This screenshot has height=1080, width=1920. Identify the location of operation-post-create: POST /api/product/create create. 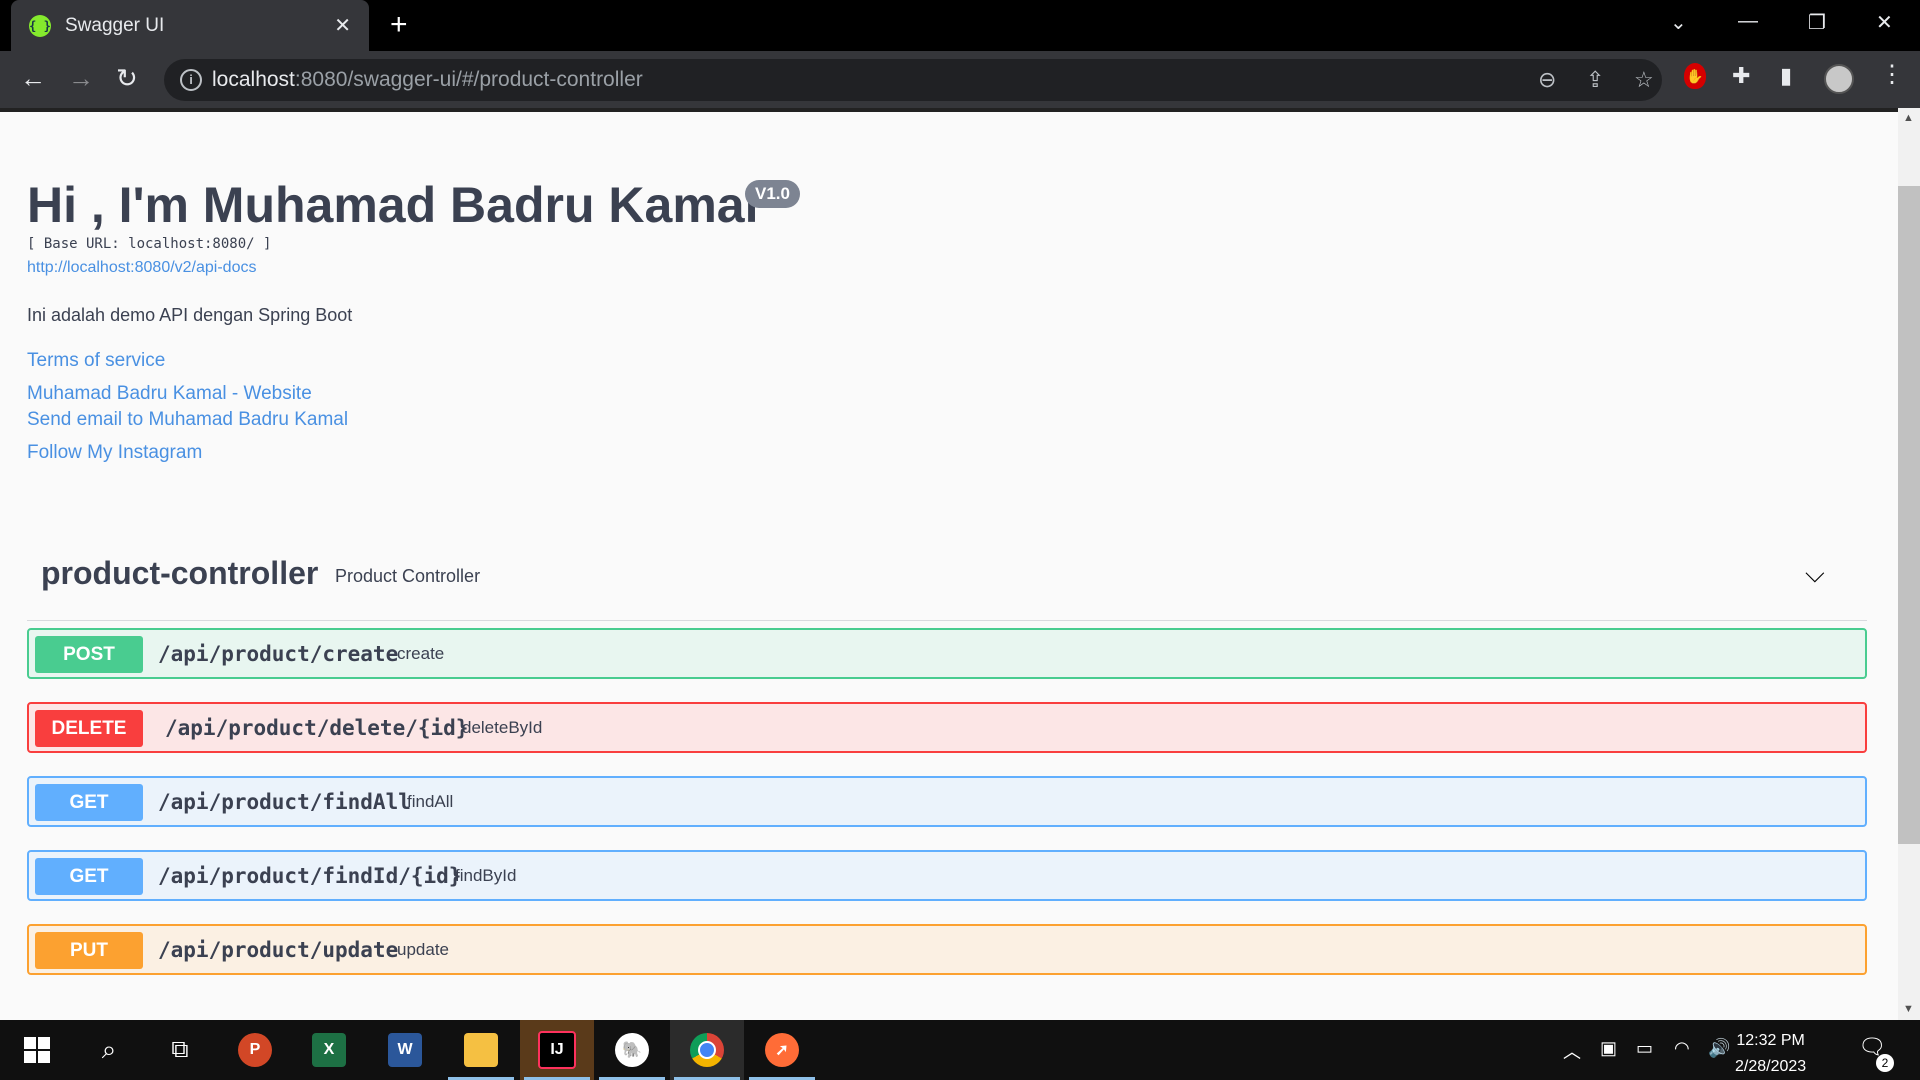
(947, 653).